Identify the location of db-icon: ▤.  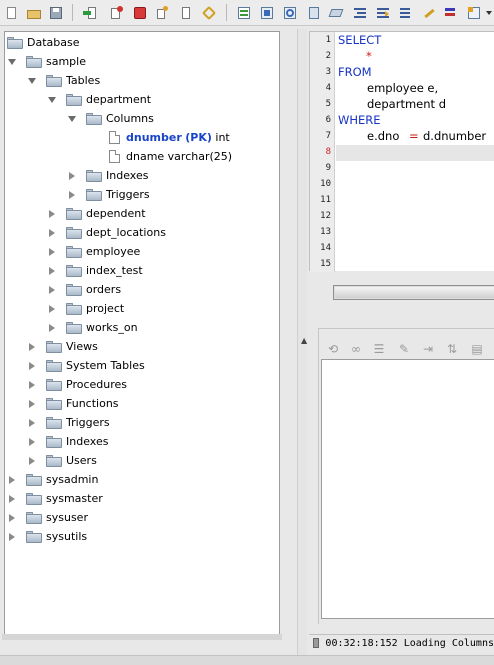
(477, 348).